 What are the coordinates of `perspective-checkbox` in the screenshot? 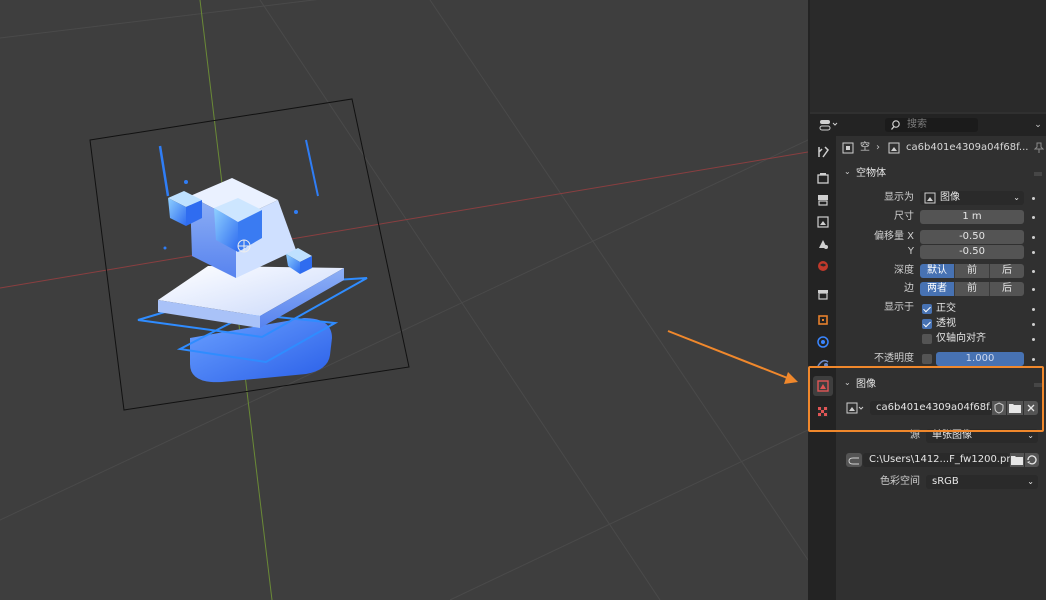 It's located at (927, 324).